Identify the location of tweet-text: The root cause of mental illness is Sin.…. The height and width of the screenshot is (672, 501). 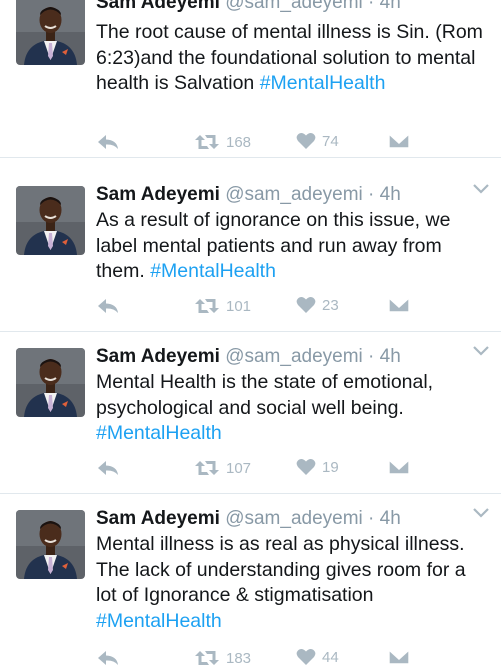
(293, 58).